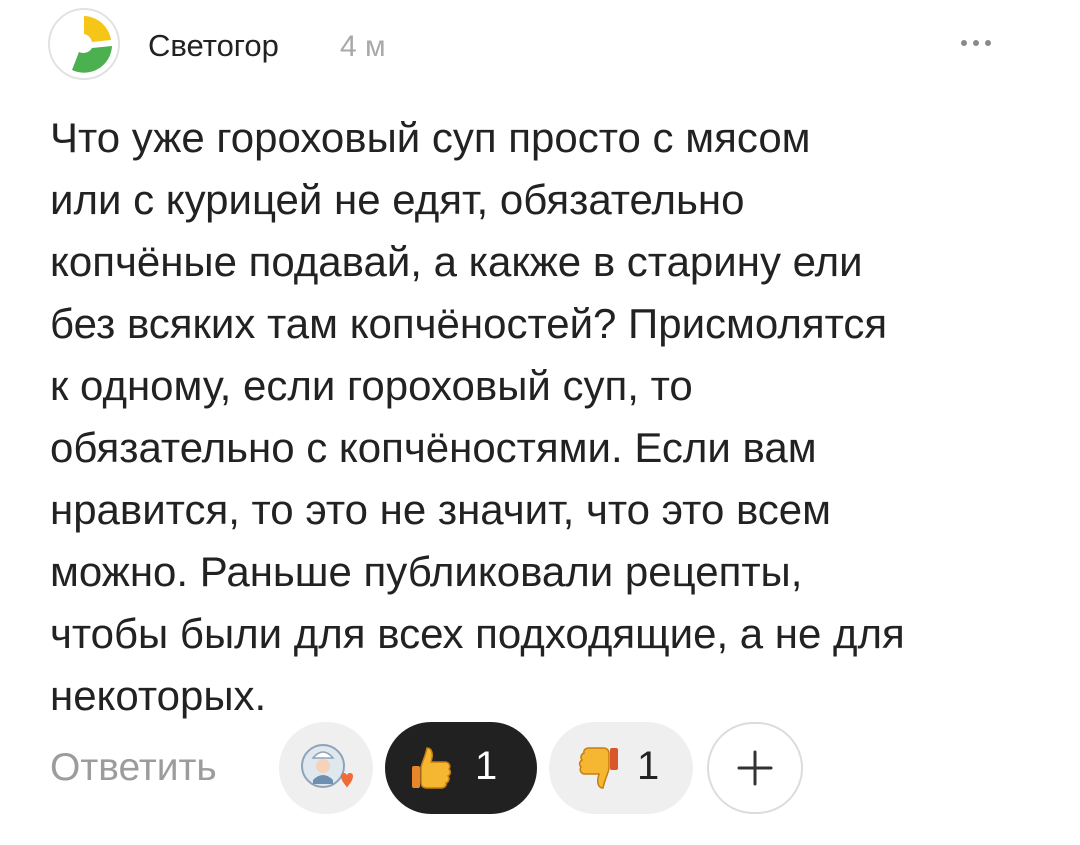 The height and width of the screenshot is (845, 1080). Describe the element at coordinates (371, 385) in the screenshot. I see `comment-text-line: к одному, если гороховый суп, то` at that location.